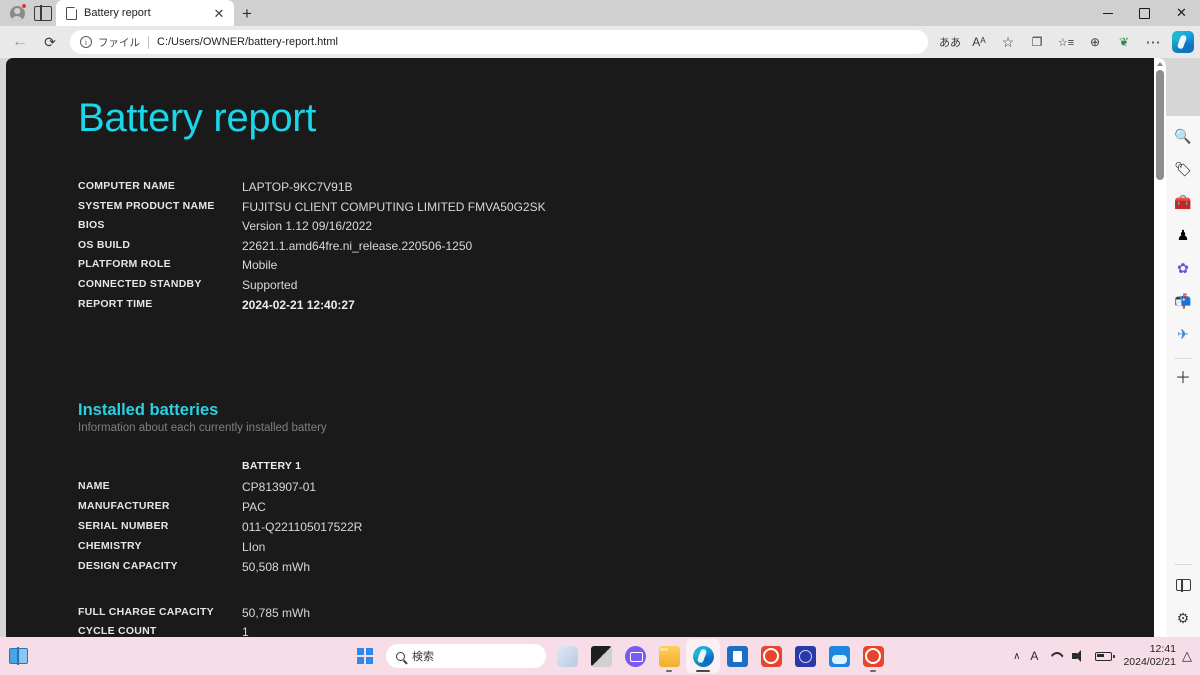  What do you see at coordinates (1183, 42) in the screenshot?
I see `copilot-icon` at bounding box center [1183, 42].